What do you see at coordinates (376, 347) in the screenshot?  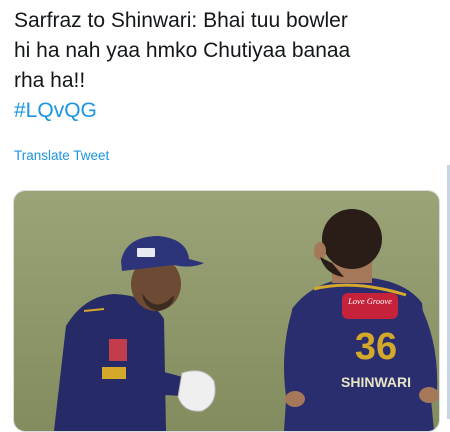 I see `jersey-number: 36` at bounding box center [376, 347].